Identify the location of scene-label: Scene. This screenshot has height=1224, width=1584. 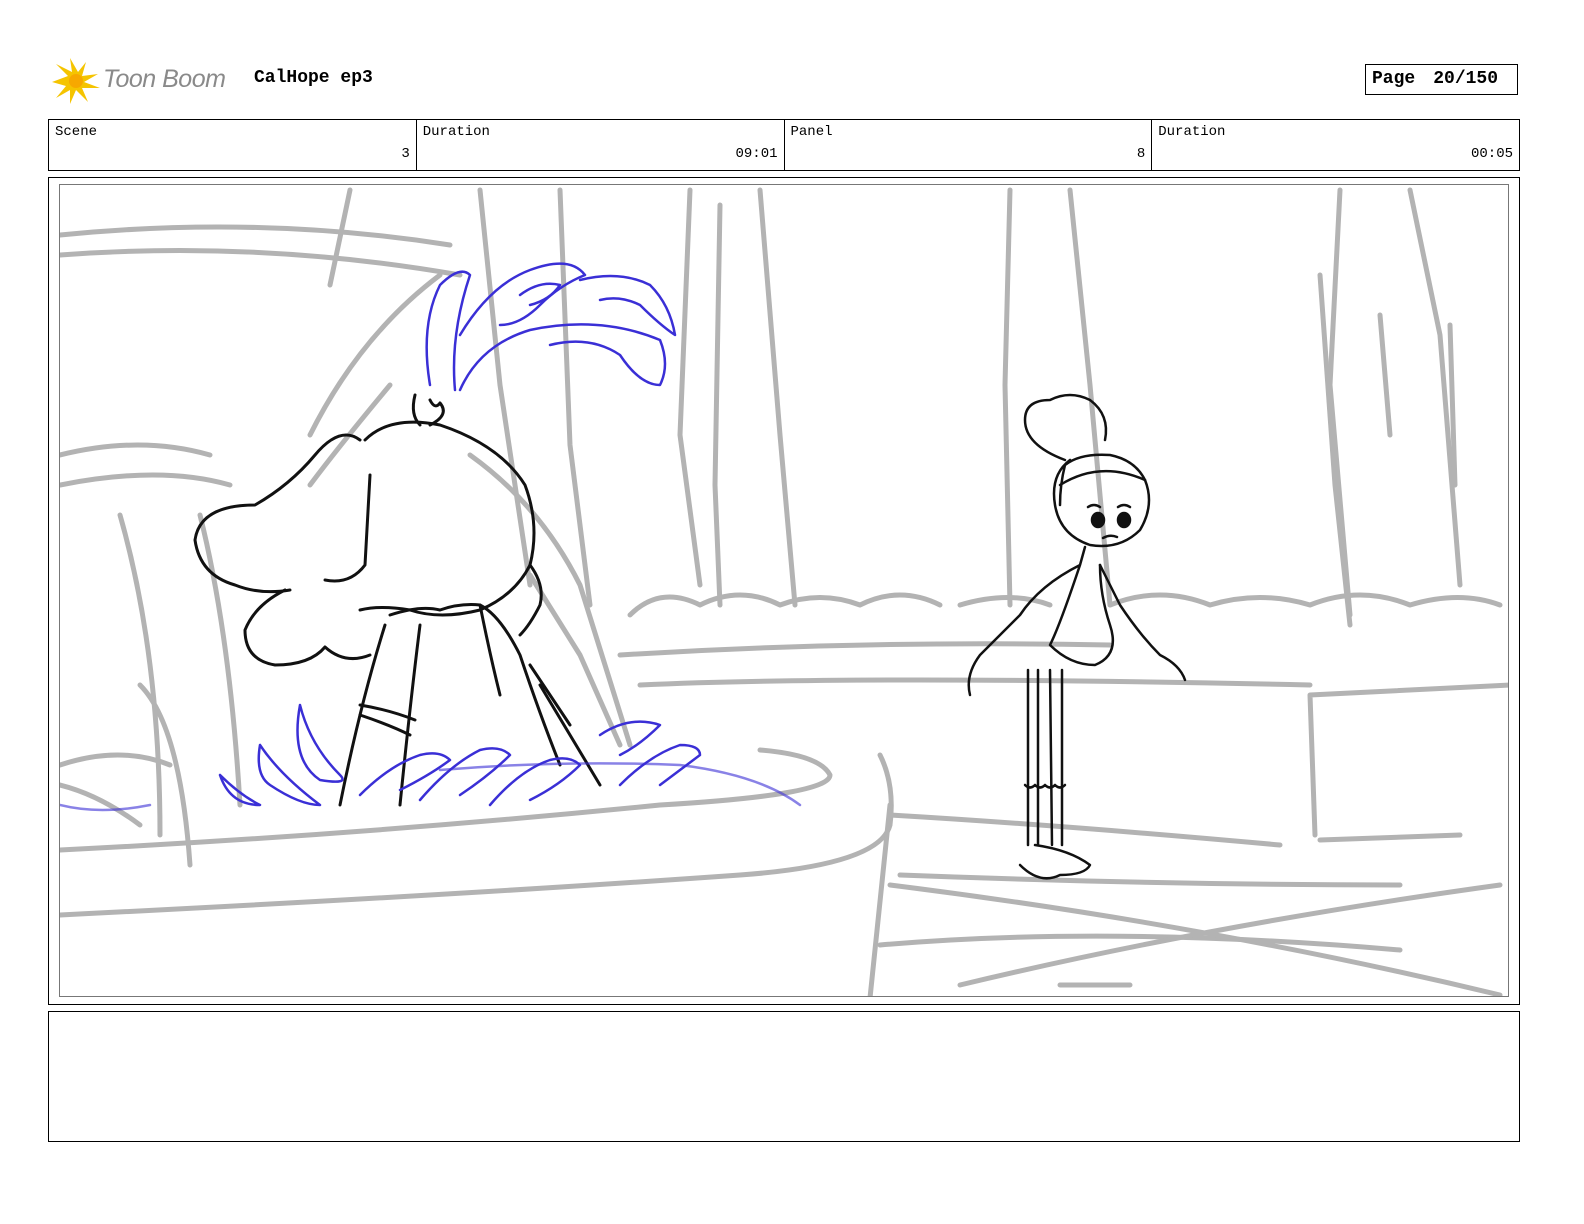
(76, 132).